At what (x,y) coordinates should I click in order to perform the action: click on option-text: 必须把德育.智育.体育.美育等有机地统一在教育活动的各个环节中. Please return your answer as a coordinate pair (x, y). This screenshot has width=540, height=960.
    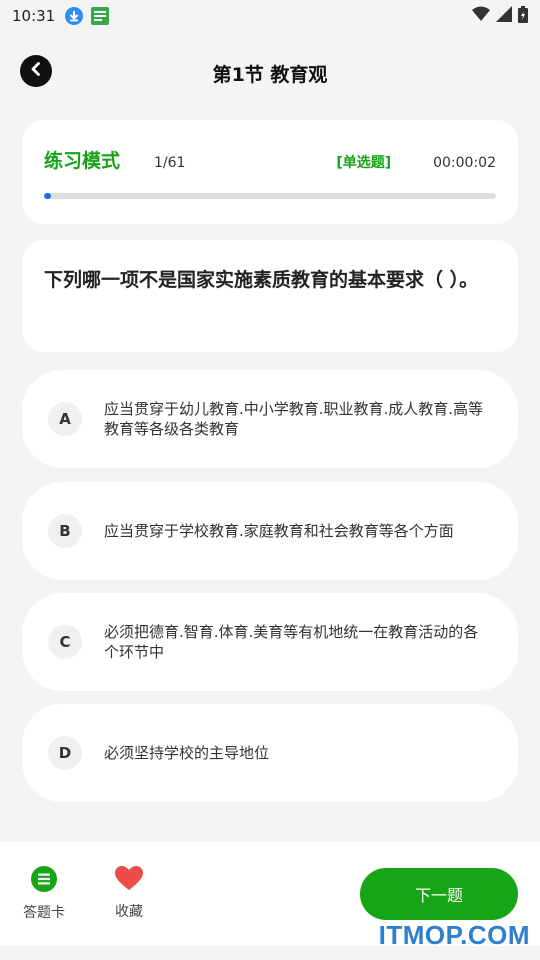
    Looking at the image, I should click on (291, 642).